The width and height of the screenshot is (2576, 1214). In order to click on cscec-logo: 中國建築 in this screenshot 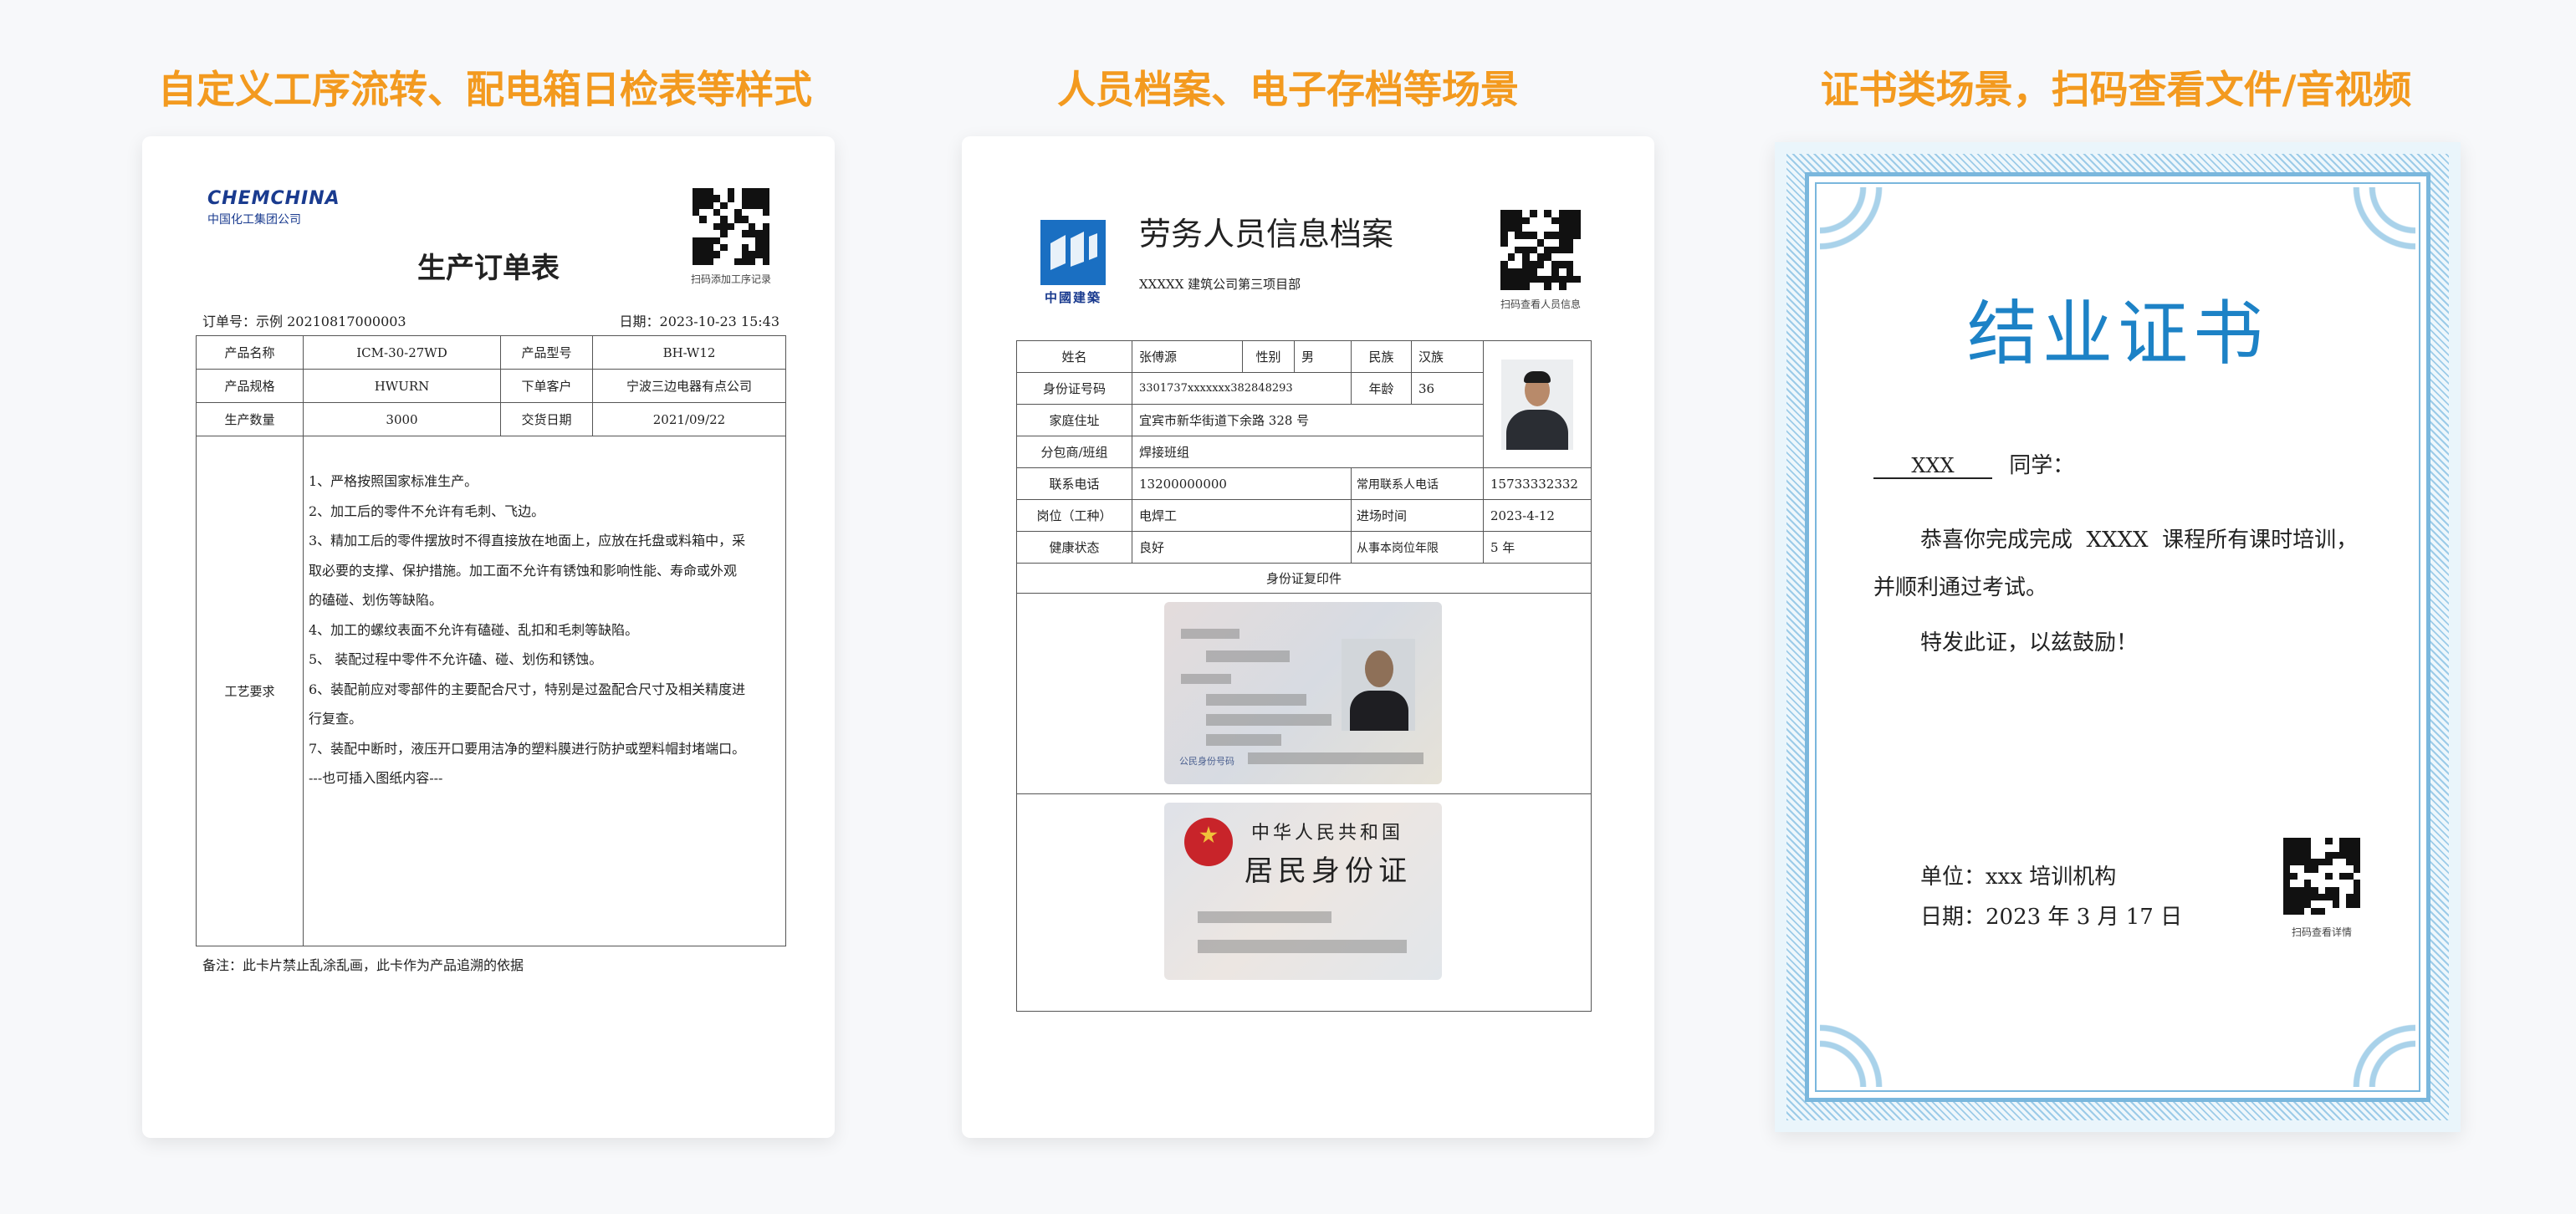, I will do `click(1073, 263)`.